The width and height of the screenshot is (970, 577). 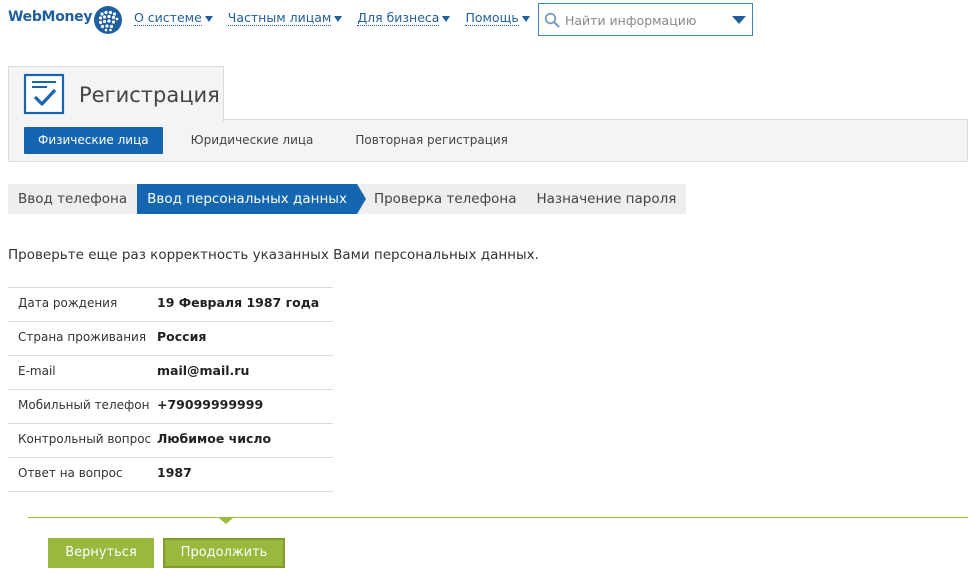 I want to click on row-value: +79099999999, so click(x=245, y=406).